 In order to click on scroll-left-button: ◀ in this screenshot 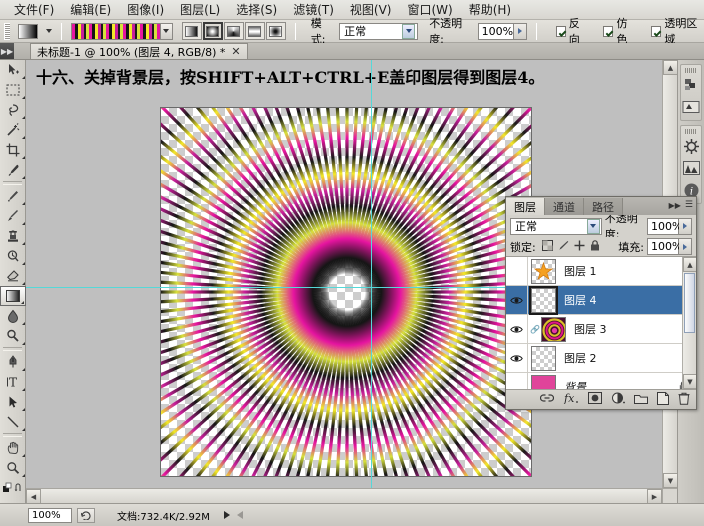, I will do `click(33, 496)`.